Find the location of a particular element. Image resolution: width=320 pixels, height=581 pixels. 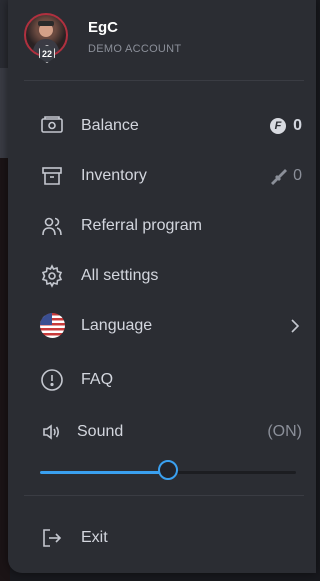

wallet-icon is located at coordinates (52, 126).